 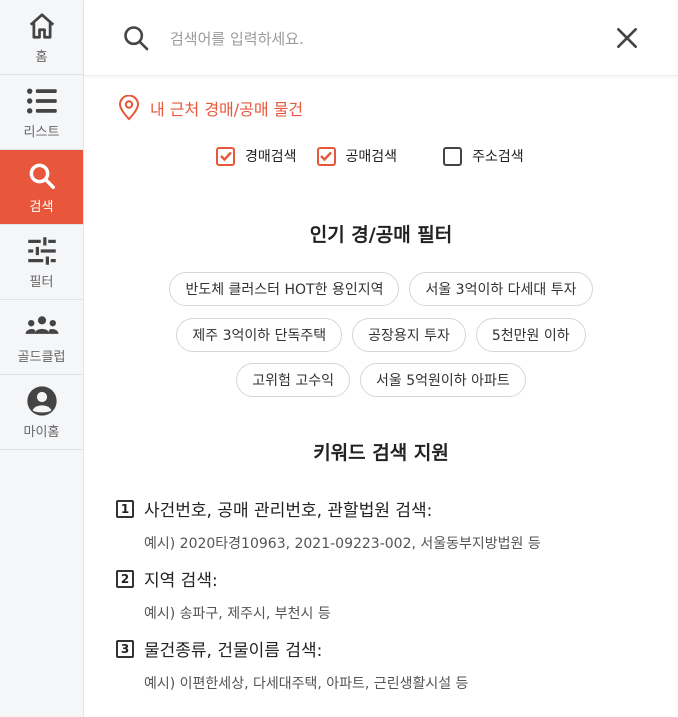 What do you see at coordinates (181, 581) in the screenshot?
I see `keyword-help-heading: 지역 검색:` at bounding box center [181, 581].